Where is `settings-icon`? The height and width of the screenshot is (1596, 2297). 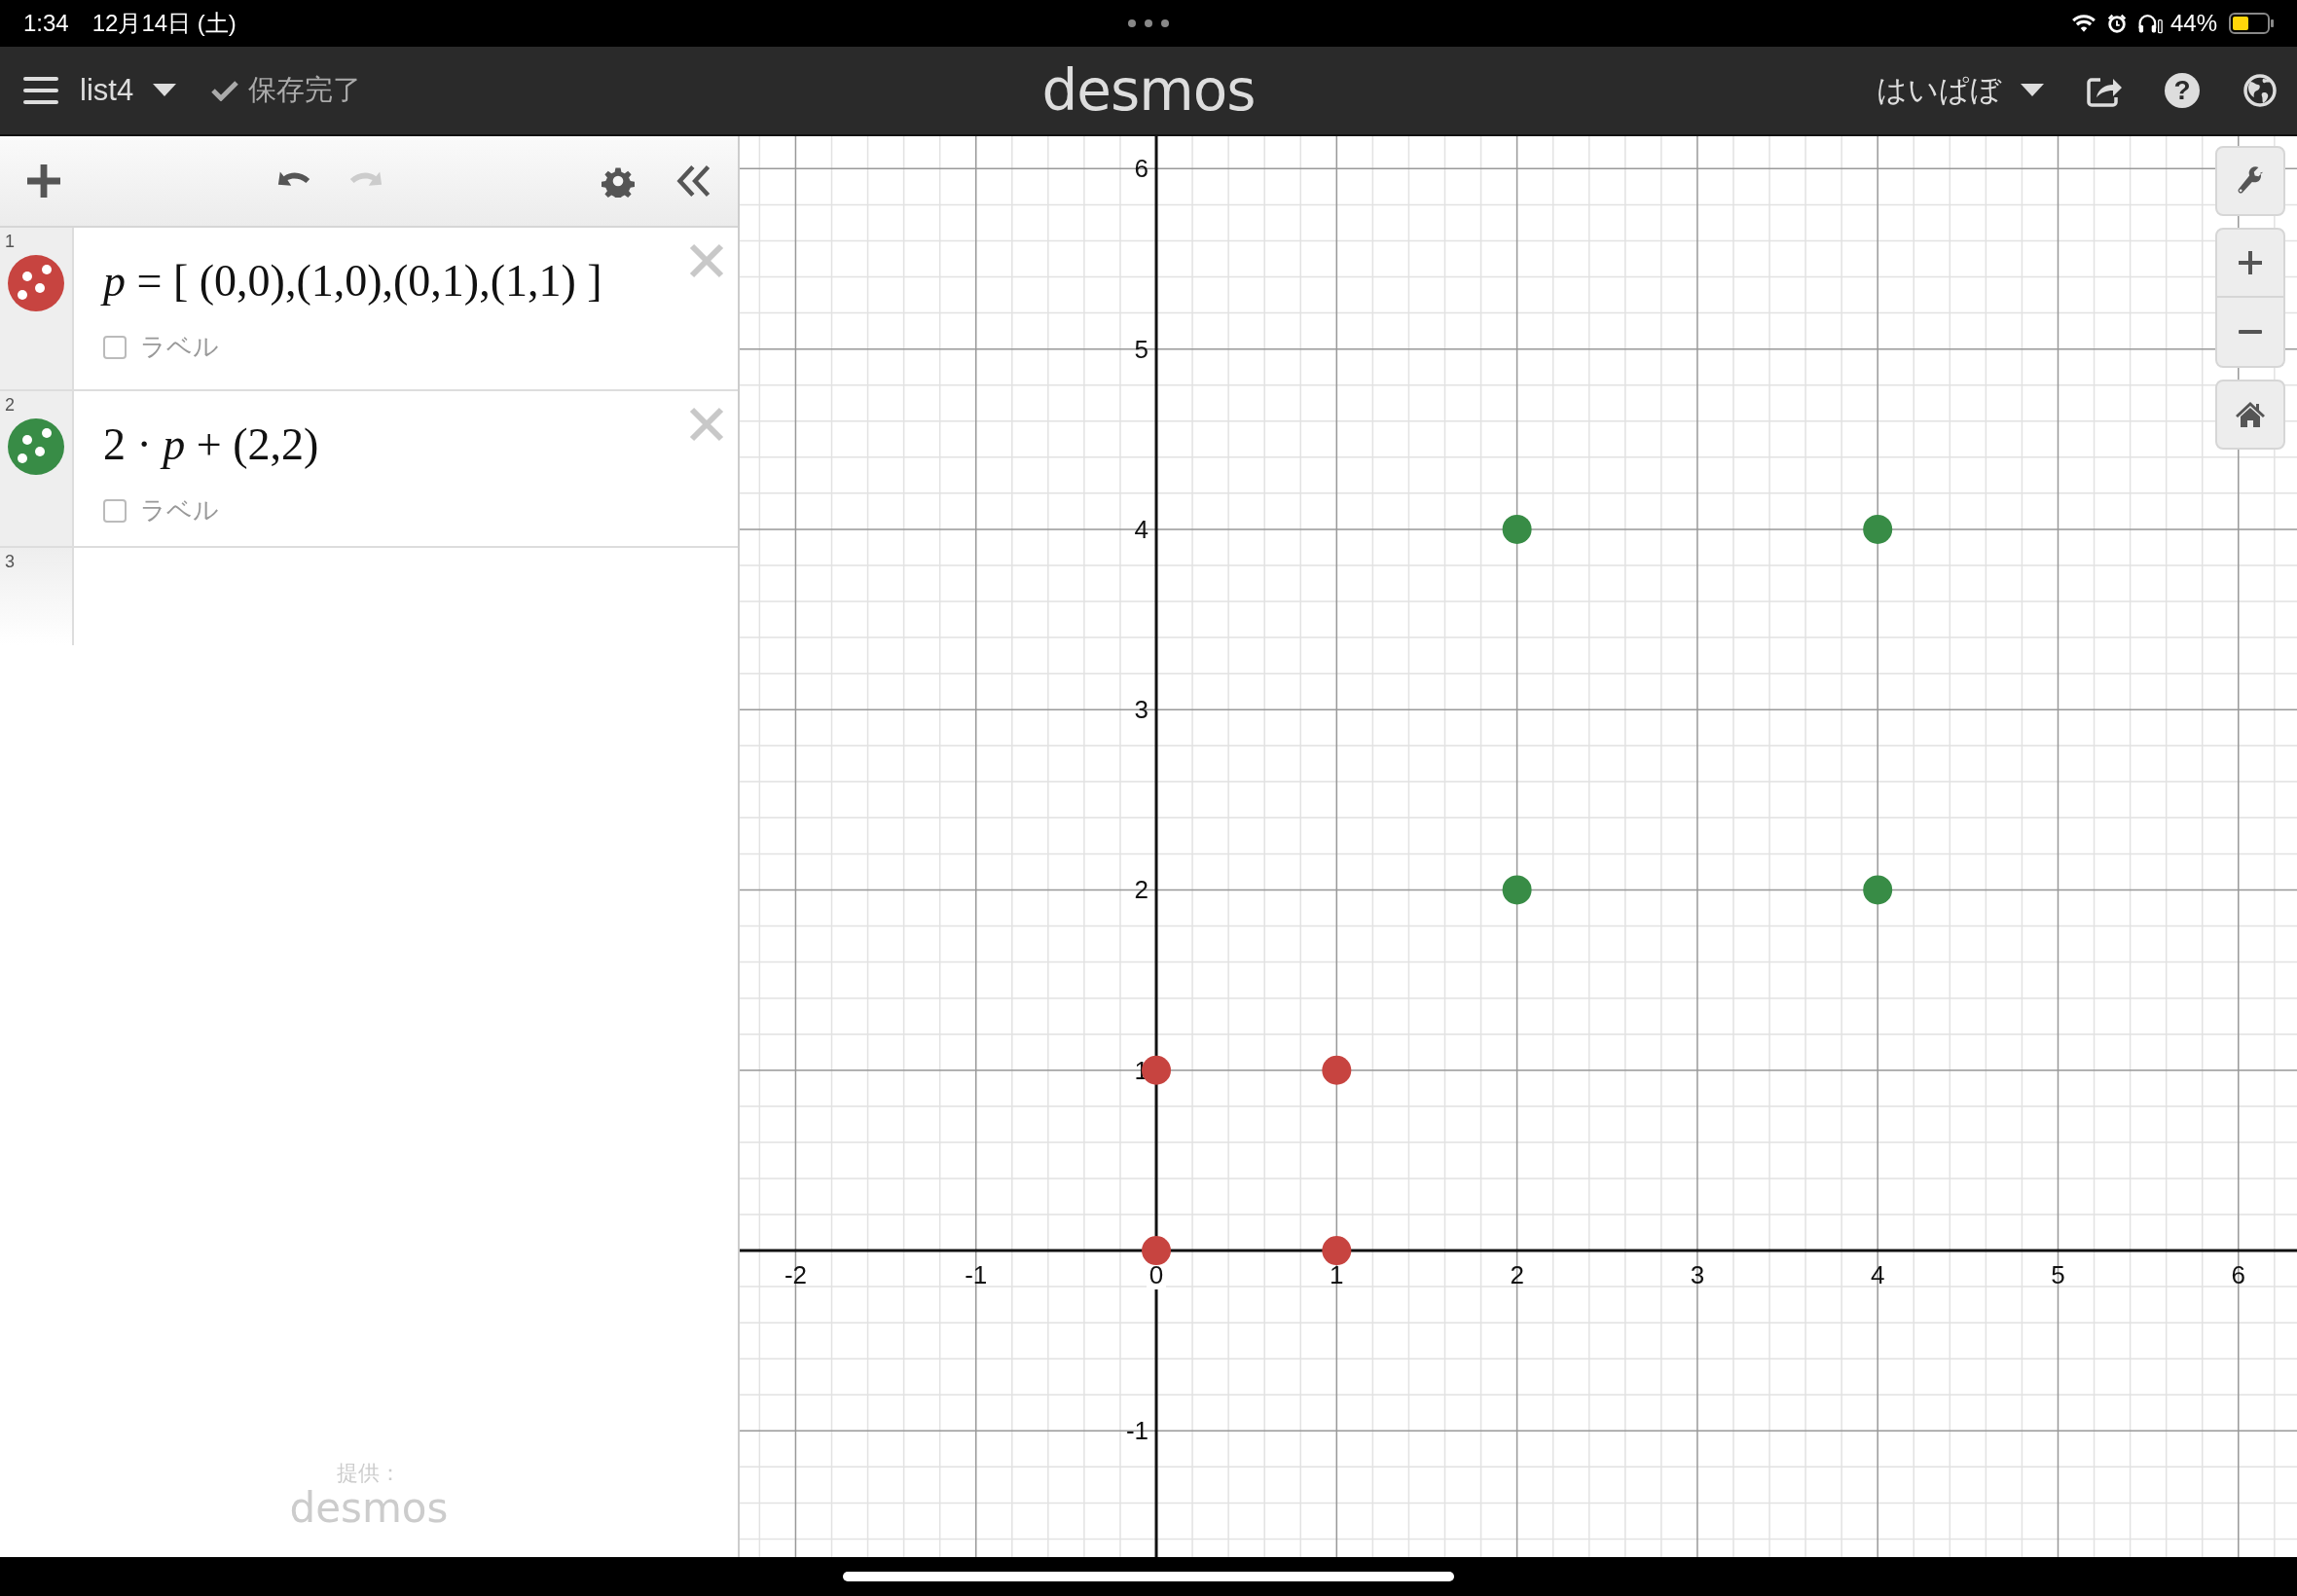 settings-icon is located at coordinates (618, 181).